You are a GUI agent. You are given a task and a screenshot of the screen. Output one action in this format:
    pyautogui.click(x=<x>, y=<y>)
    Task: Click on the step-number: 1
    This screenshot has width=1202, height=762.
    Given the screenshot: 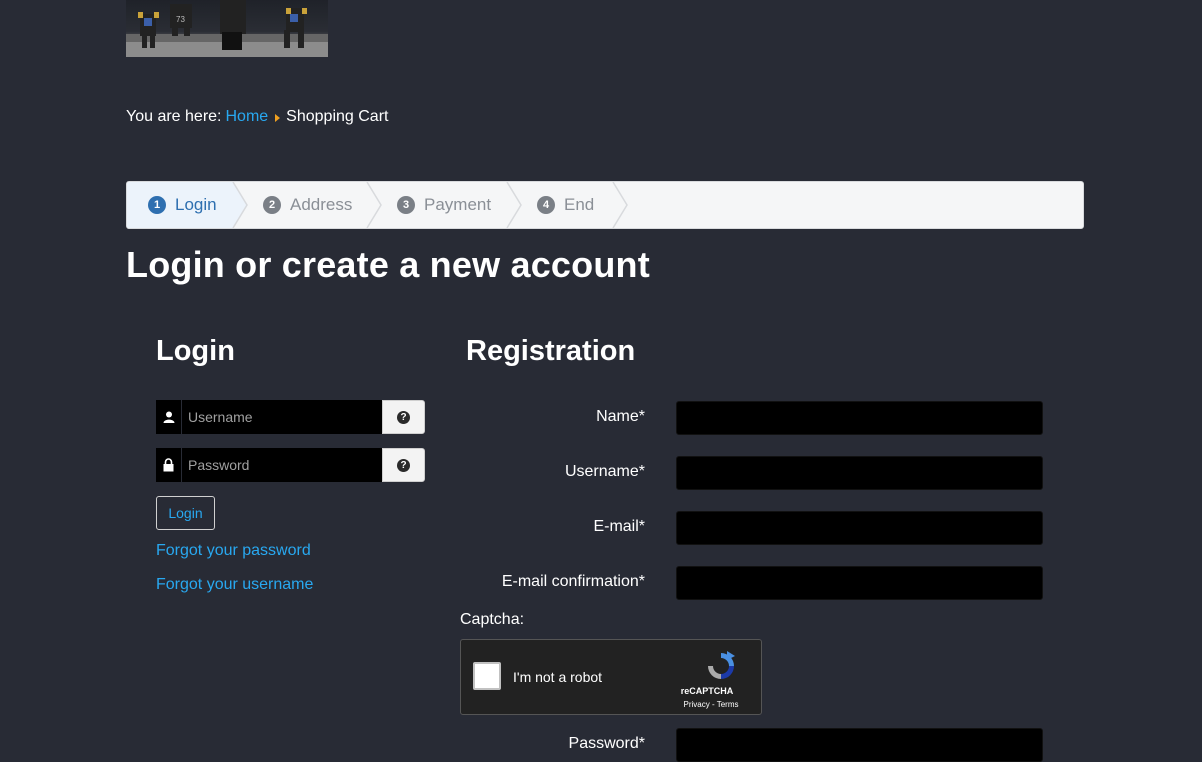 What is the action you would take?
    pyautogui.click(x=157, y=205)
    